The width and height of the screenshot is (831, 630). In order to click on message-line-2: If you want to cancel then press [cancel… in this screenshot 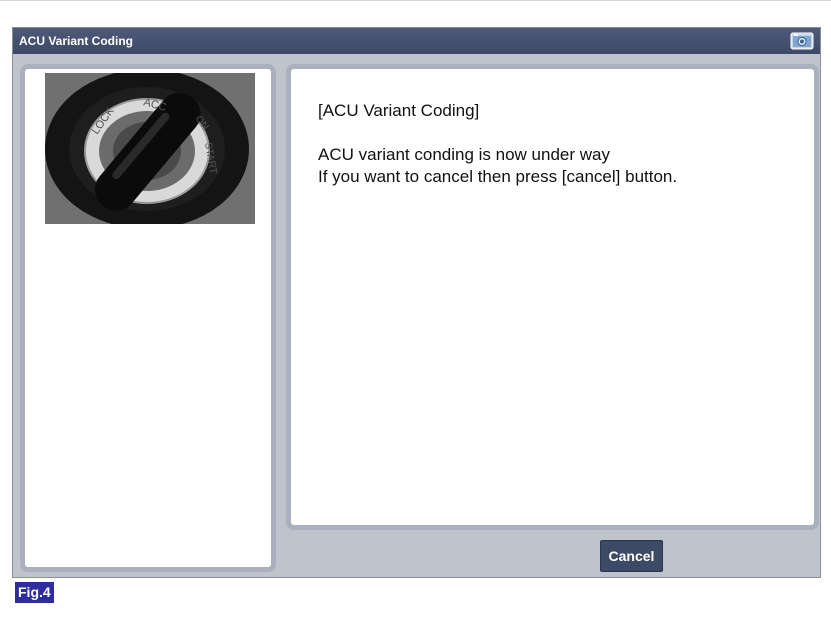, I will do `click(498, 176)`.